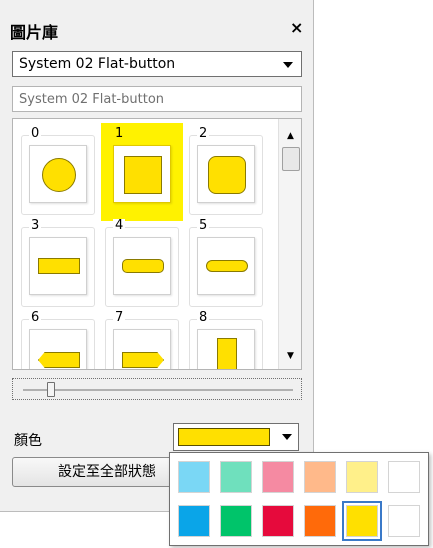 The height and width of the screenshot is (548, 433). Describe the element at coordinates (35, 225) in the screenshot. I see `gallery-item-label: 3` at that location.